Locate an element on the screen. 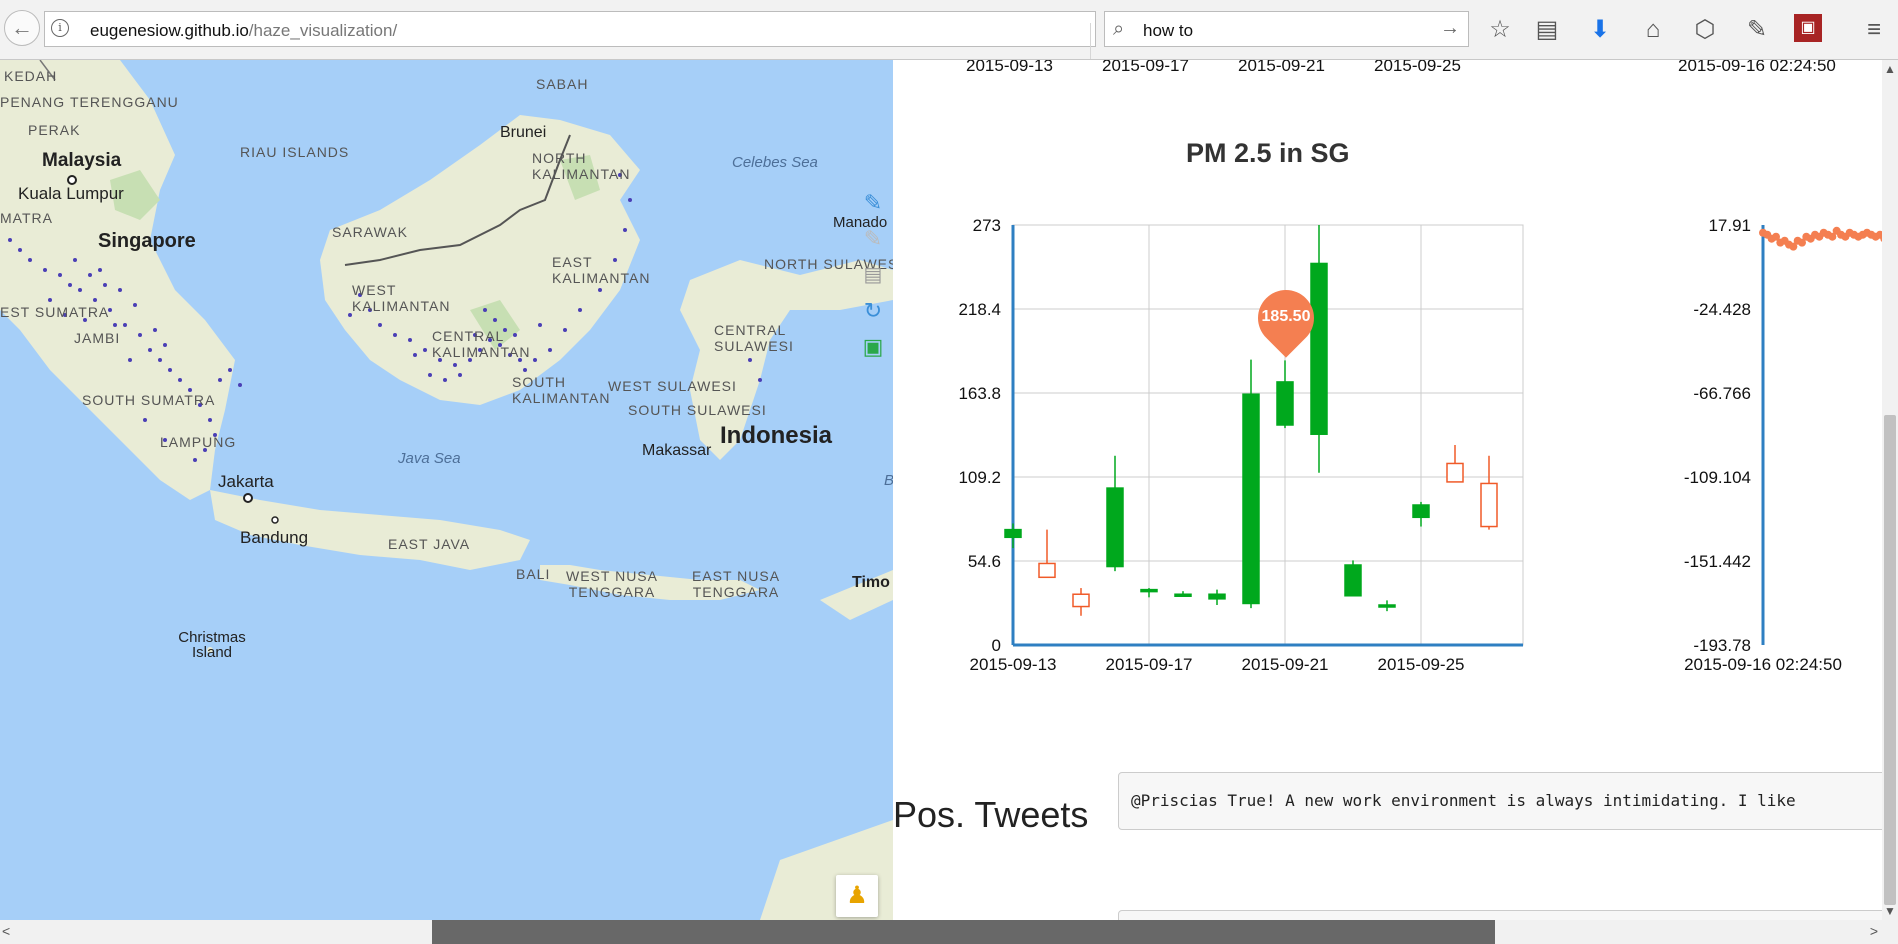  map-label-north-kalimantan: NORTH KALIMANTAN is located at coordinates (581, 166).